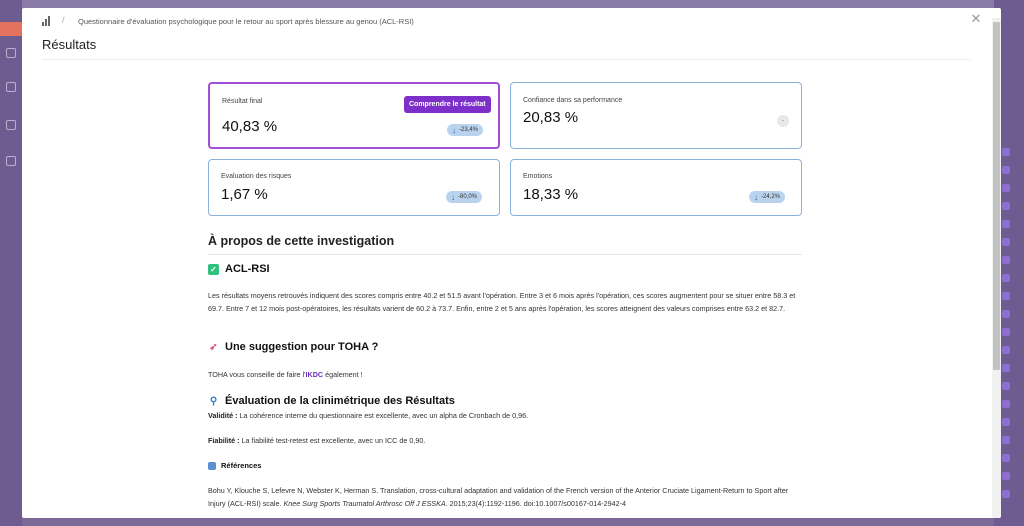 The image size is (1024, 526). I want to click on calendar-icon, so click(11, 125).